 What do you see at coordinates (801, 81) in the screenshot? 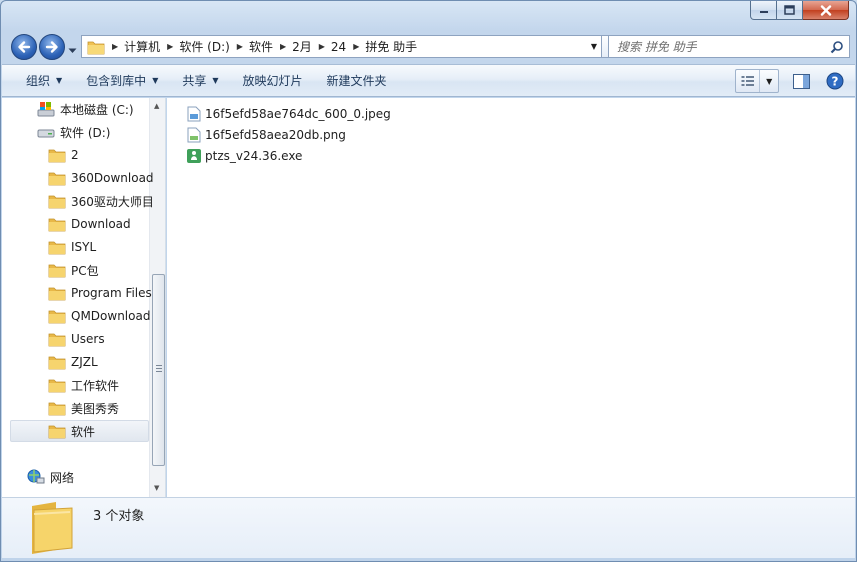
I see `preview-pane-button` at bounding box center [801, 81].